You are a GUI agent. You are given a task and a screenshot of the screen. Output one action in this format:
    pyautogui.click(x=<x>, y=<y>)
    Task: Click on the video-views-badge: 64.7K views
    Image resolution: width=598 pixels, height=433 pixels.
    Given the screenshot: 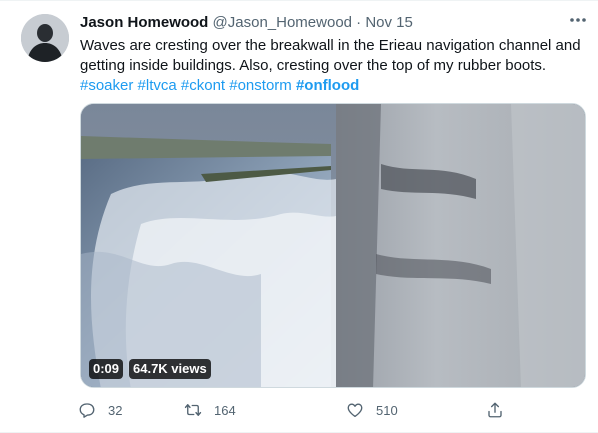 What is the action you would take?
    pyautogui.click(x=170, y=369)
    